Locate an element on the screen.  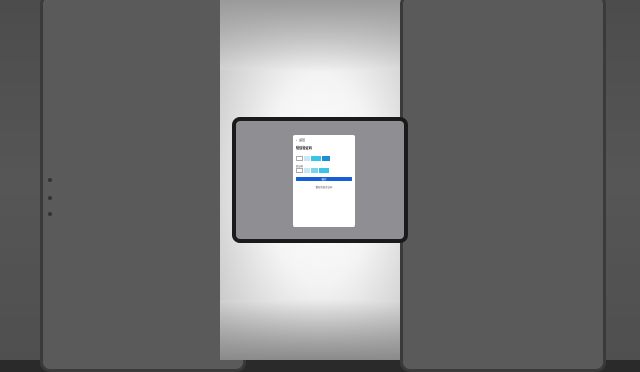
confirm-button: 确定 is located at coordinates (324, 179).